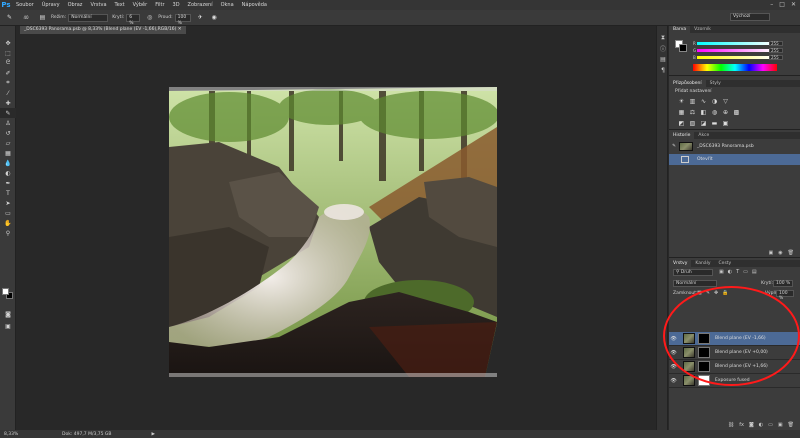 The width and height of the screenshot is (800, 438). What do you see at coordinates (88, 17) in the screenshot?
I see `mode-select: Normální` at bounding box center [88, 17].